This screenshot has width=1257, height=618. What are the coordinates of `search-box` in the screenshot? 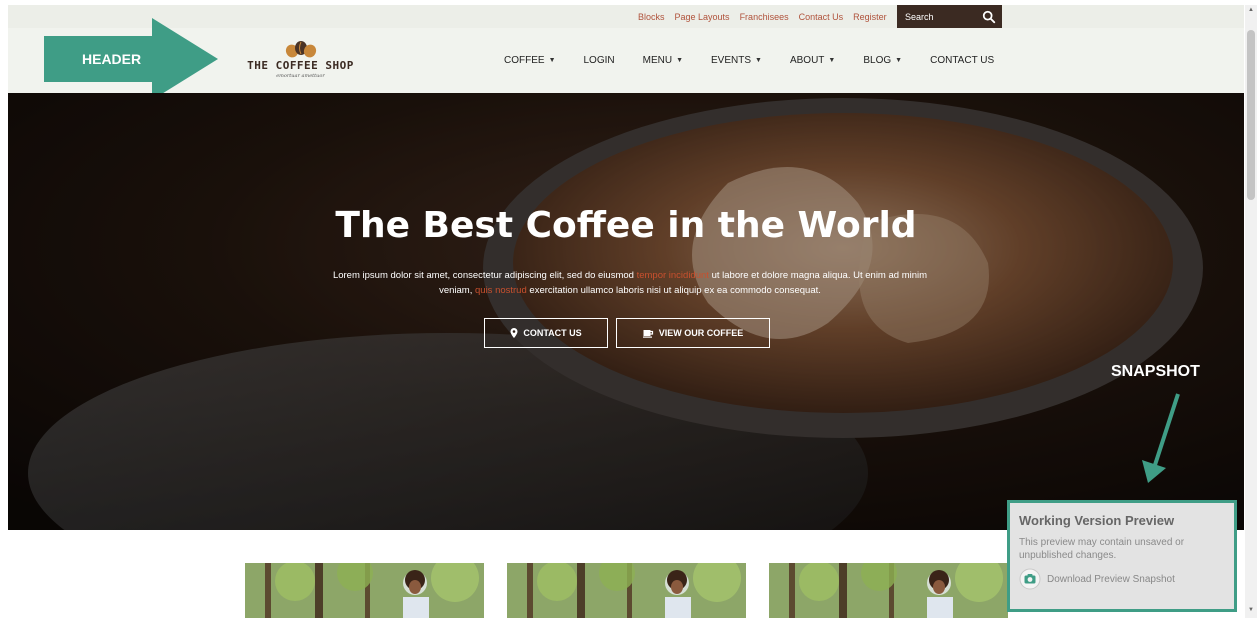 It's located at (949, 16).